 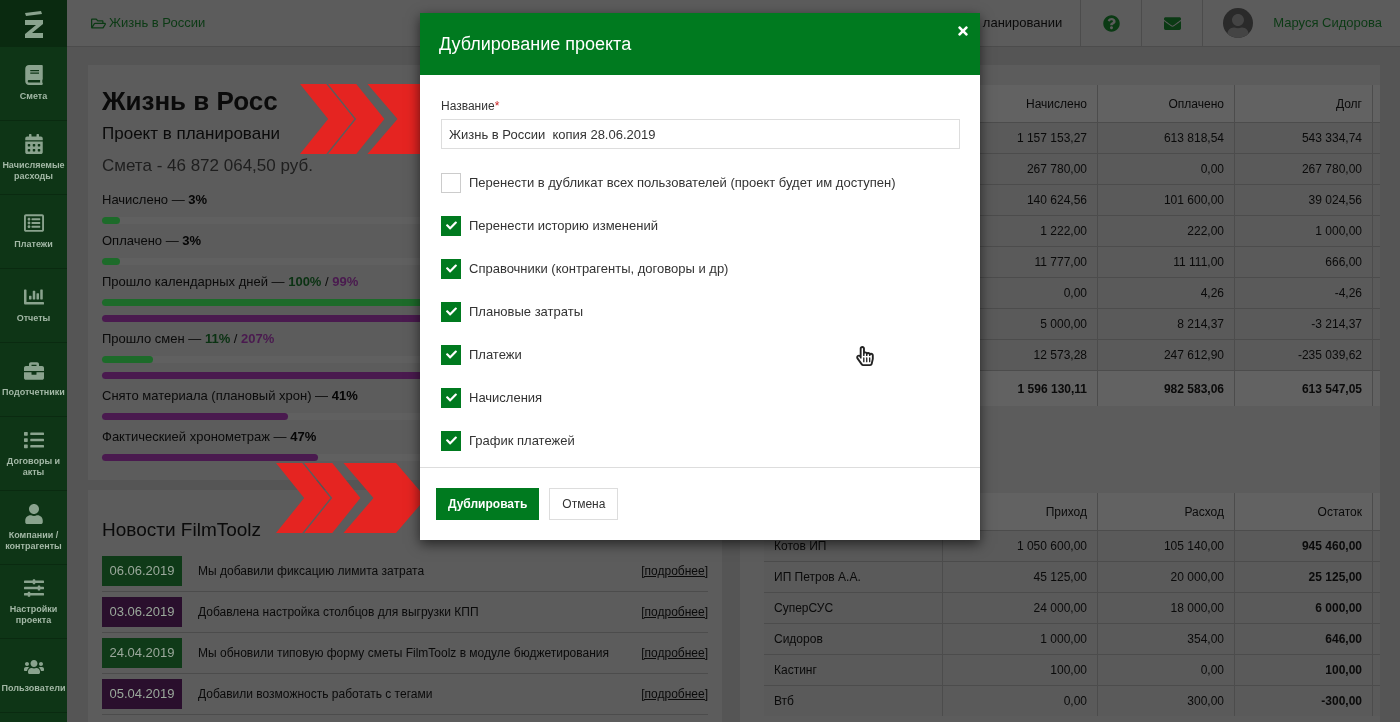 I want to click on table-cell-text: 5 000,00, so click(x=1063, y=324).